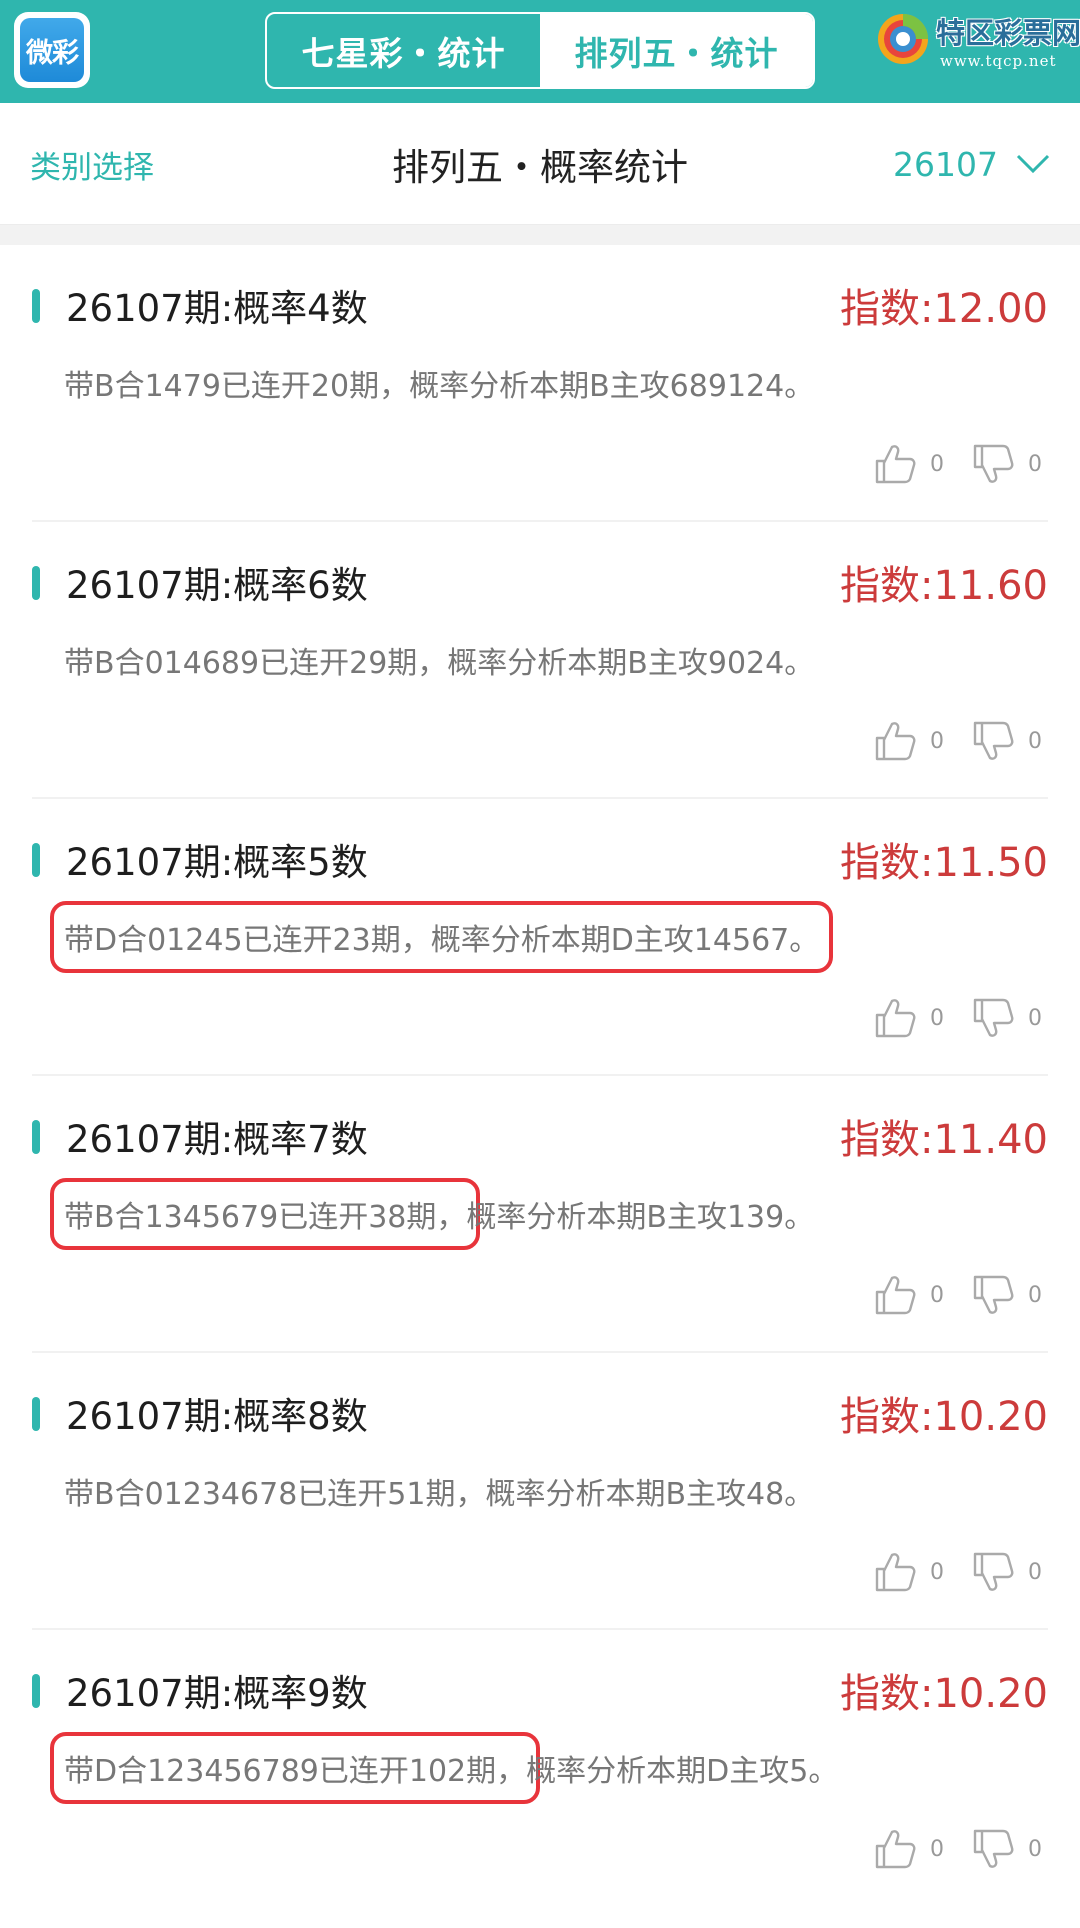  What do you see at coordinates (217, 308) in the screenshot?
I see `item-title: 26107期:概率4数` at bounding box center [217, 308].